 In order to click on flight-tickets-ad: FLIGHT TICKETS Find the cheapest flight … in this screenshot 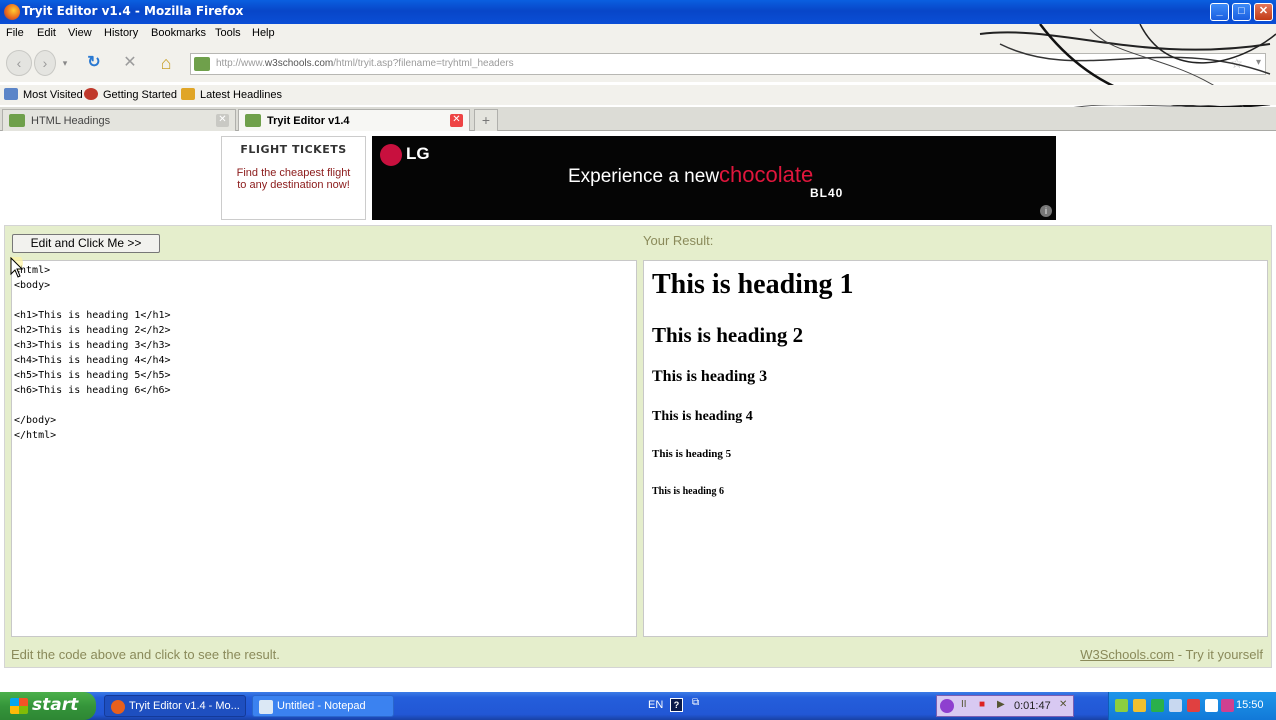, I will do `click(293, 178)`.